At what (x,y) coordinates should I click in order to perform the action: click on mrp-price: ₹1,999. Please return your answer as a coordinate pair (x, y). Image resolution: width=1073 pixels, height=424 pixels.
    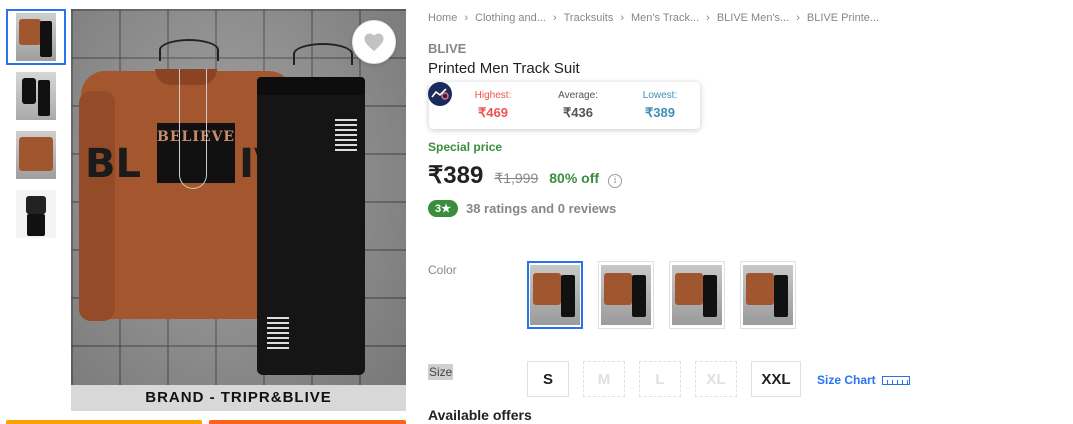
    Looking at the image, I should click on (516, 178).